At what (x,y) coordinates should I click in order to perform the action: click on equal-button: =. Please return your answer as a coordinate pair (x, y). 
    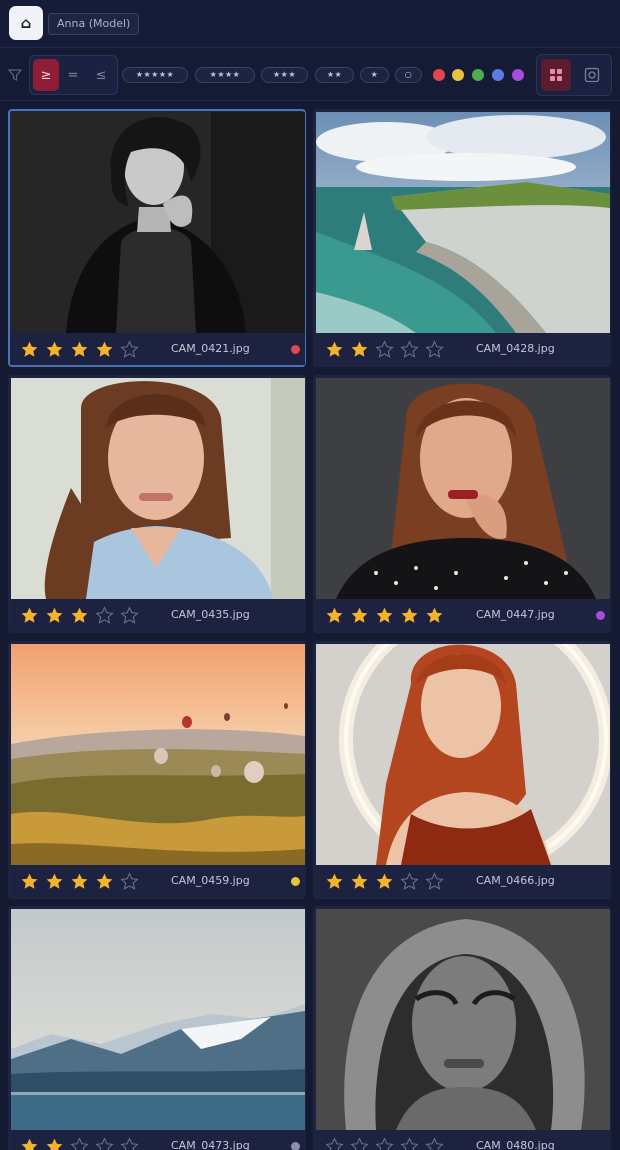
    Looking at the image, I should click on (73, 75).